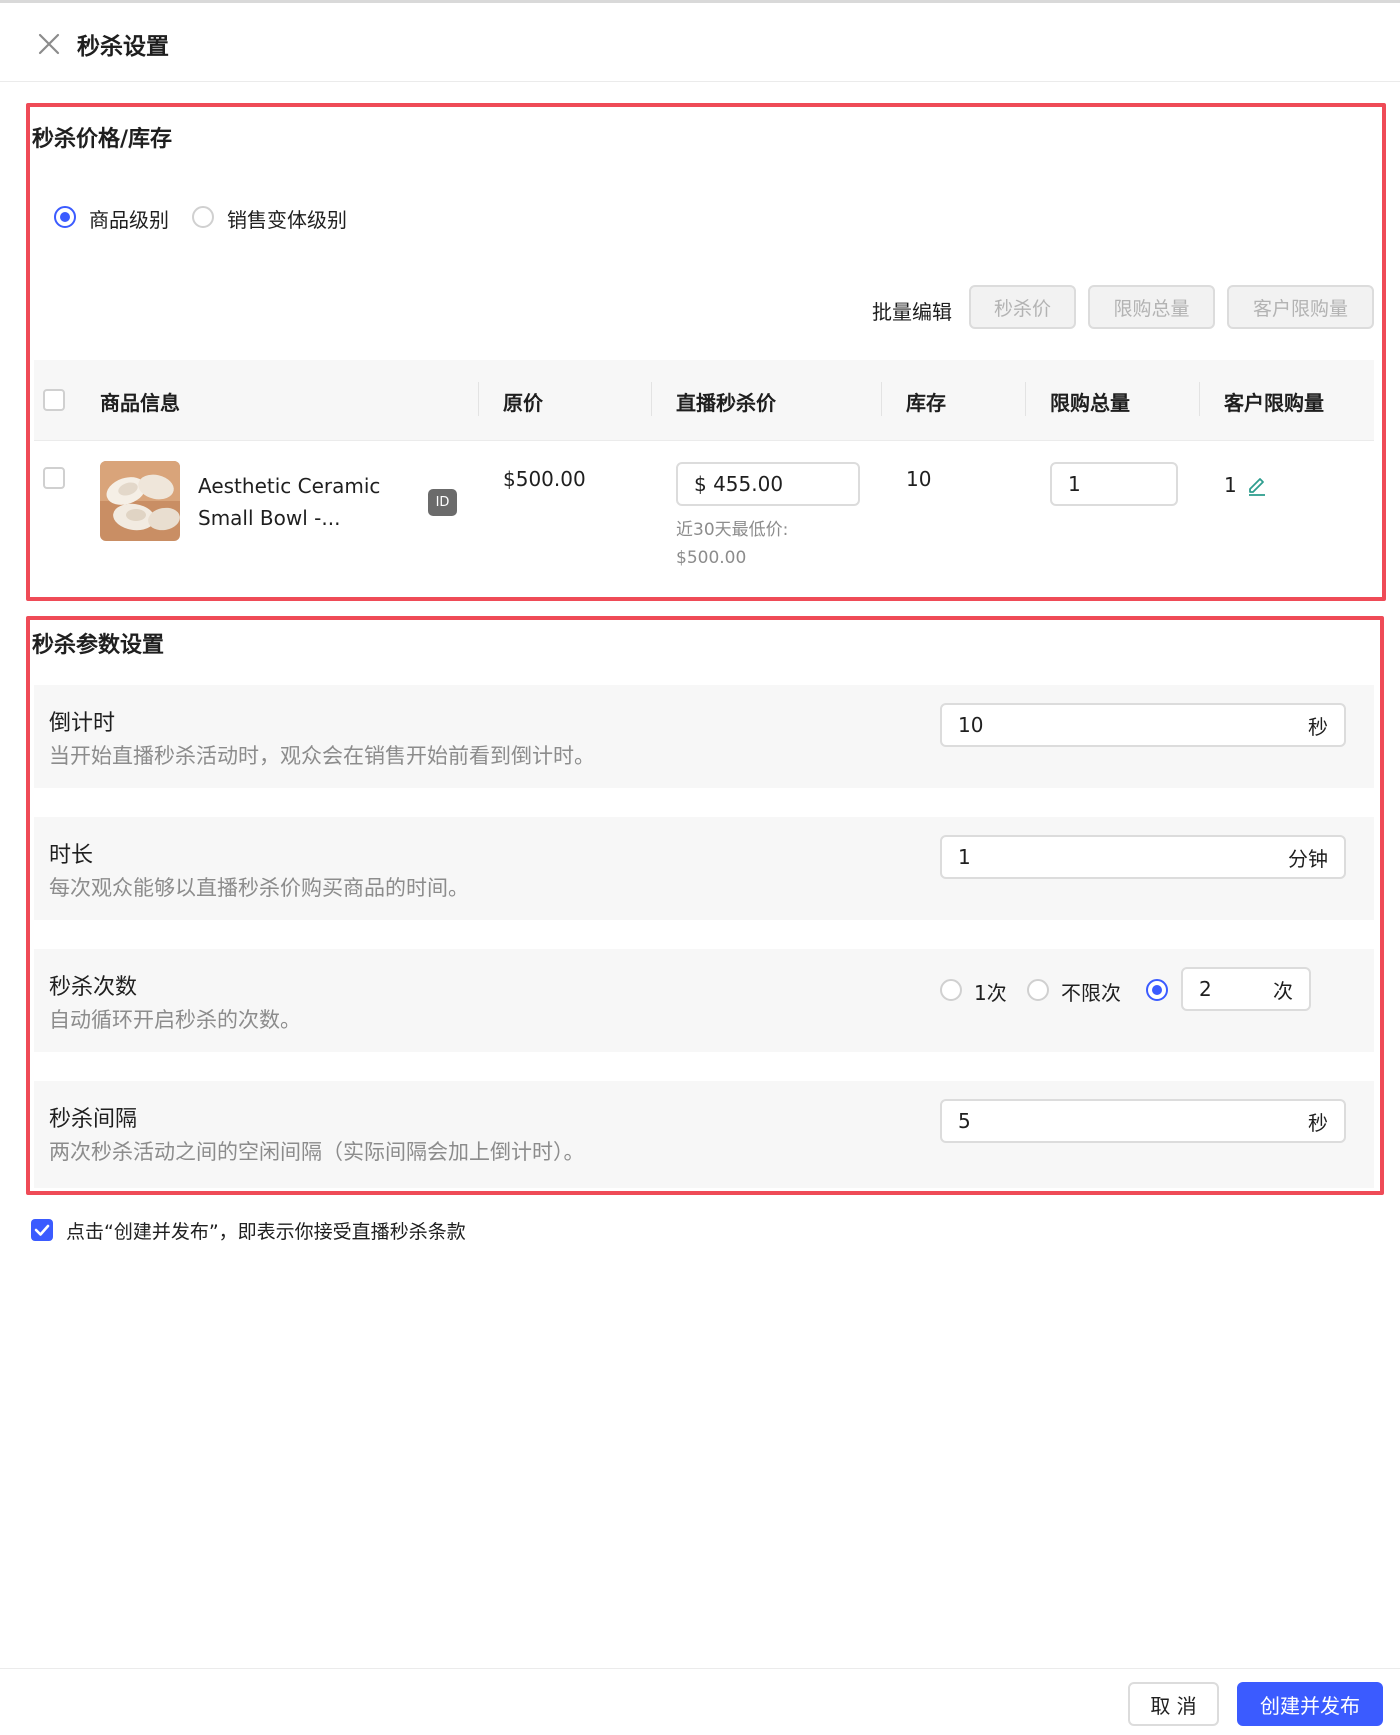 The width and height of the screenshot is (1400, 1735). I want to click on radio-times-custom, so click(1157, 990).